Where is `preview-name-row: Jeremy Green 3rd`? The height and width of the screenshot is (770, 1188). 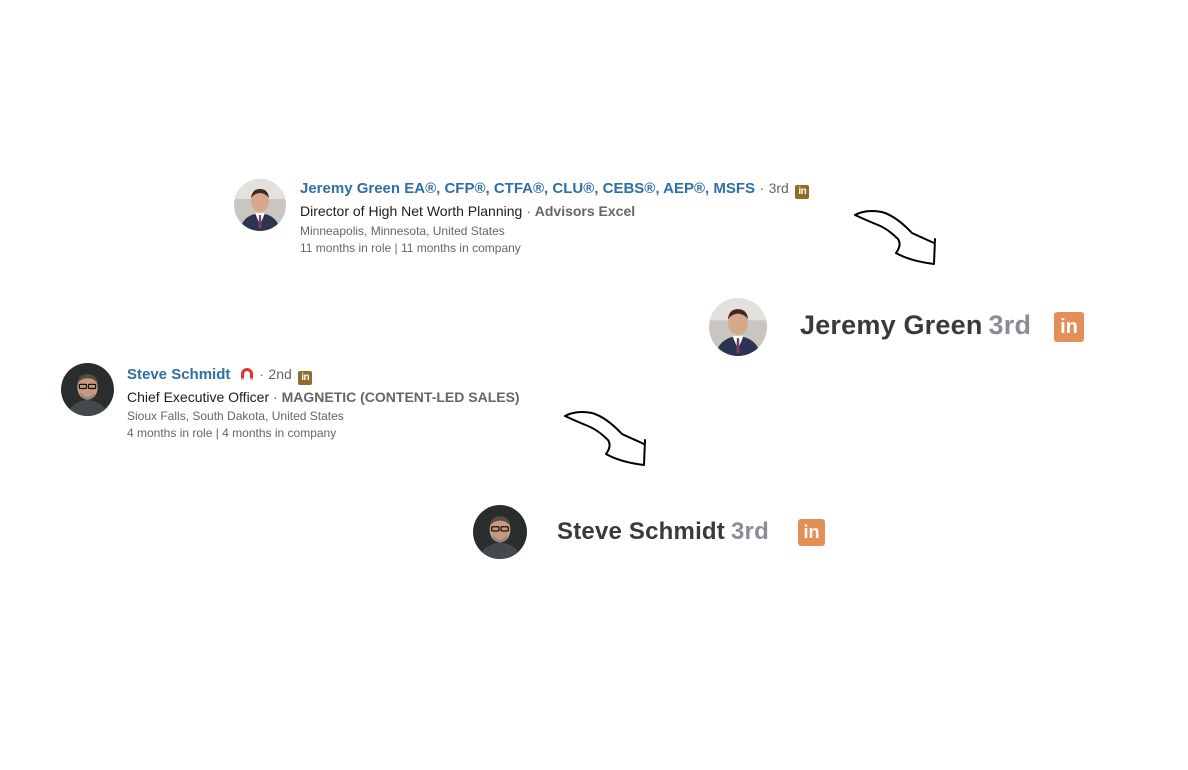 preview-name-row: Jeremy Green 3rd is located at coordinates (915, 325).